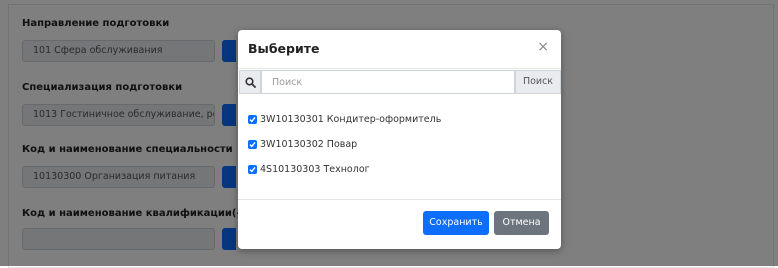 The height and width of the screenshot is (268, 778). What do you see at coordinates (388, 82) in the screenshot?
I see `search-input` at bounding box center [388, 82].